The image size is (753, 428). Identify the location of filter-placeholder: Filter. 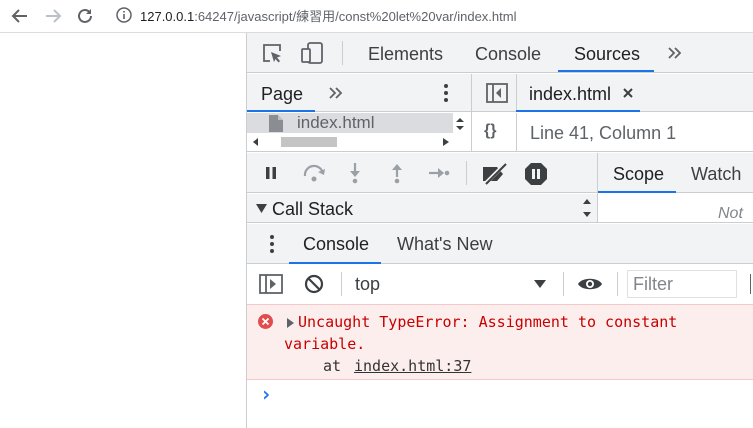
(653, 284).